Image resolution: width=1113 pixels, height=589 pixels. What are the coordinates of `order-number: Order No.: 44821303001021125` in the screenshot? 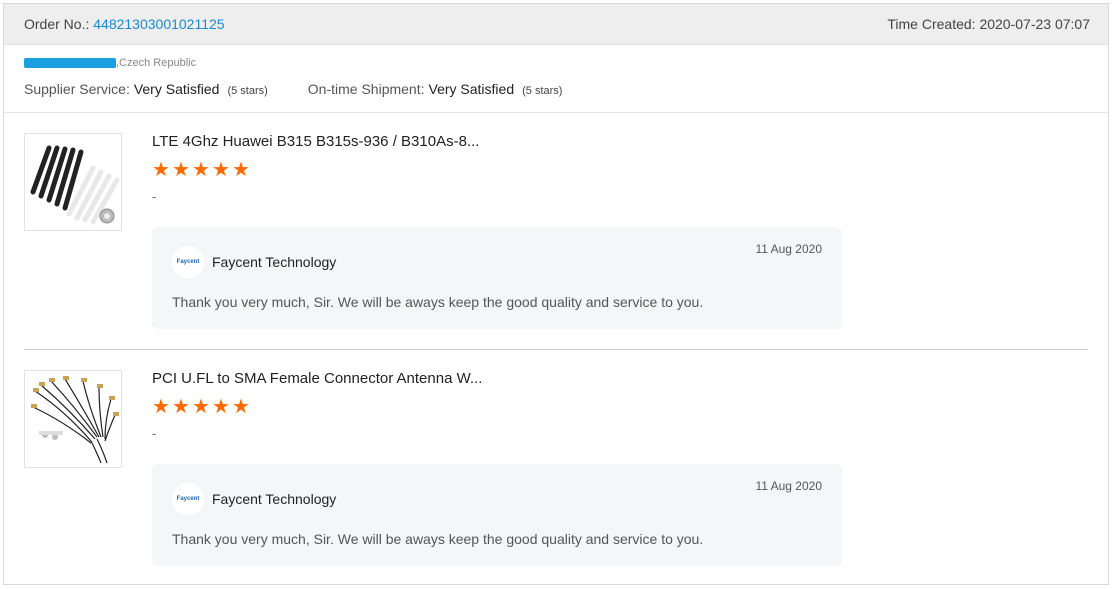 It's located at (124, 24).